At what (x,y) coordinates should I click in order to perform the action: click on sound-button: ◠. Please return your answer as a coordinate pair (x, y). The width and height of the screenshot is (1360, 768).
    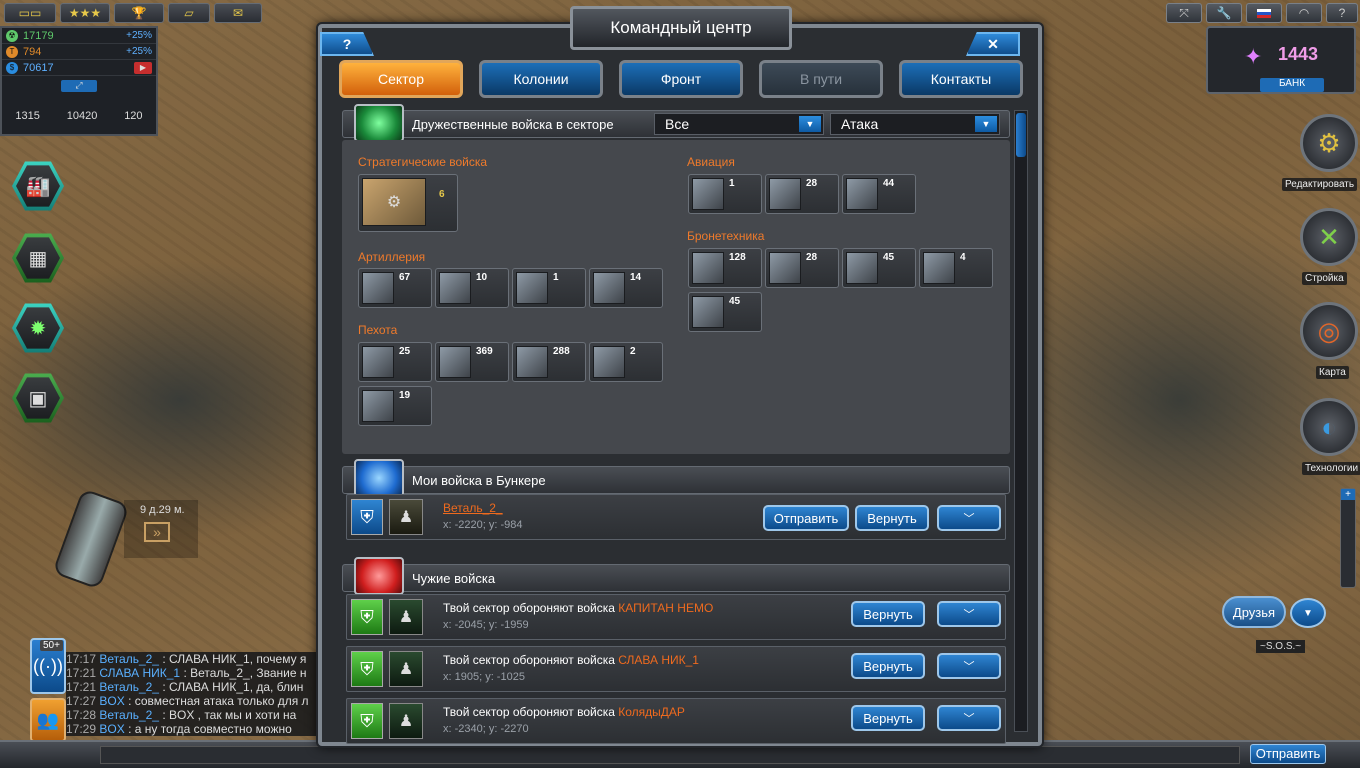
    Looking at the image, I should click on (1304, 13).